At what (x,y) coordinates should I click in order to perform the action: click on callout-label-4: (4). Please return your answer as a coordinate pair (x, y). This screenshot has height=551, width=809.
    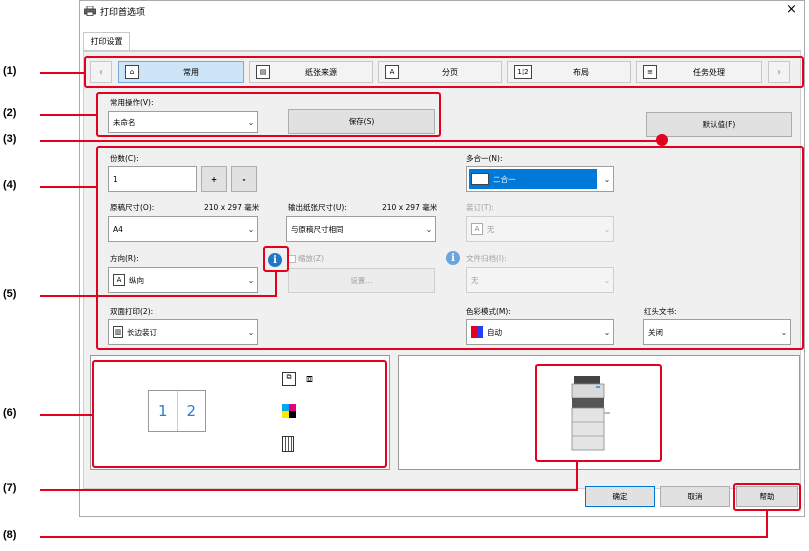
    Looking at the image, I should click on (10, 185).